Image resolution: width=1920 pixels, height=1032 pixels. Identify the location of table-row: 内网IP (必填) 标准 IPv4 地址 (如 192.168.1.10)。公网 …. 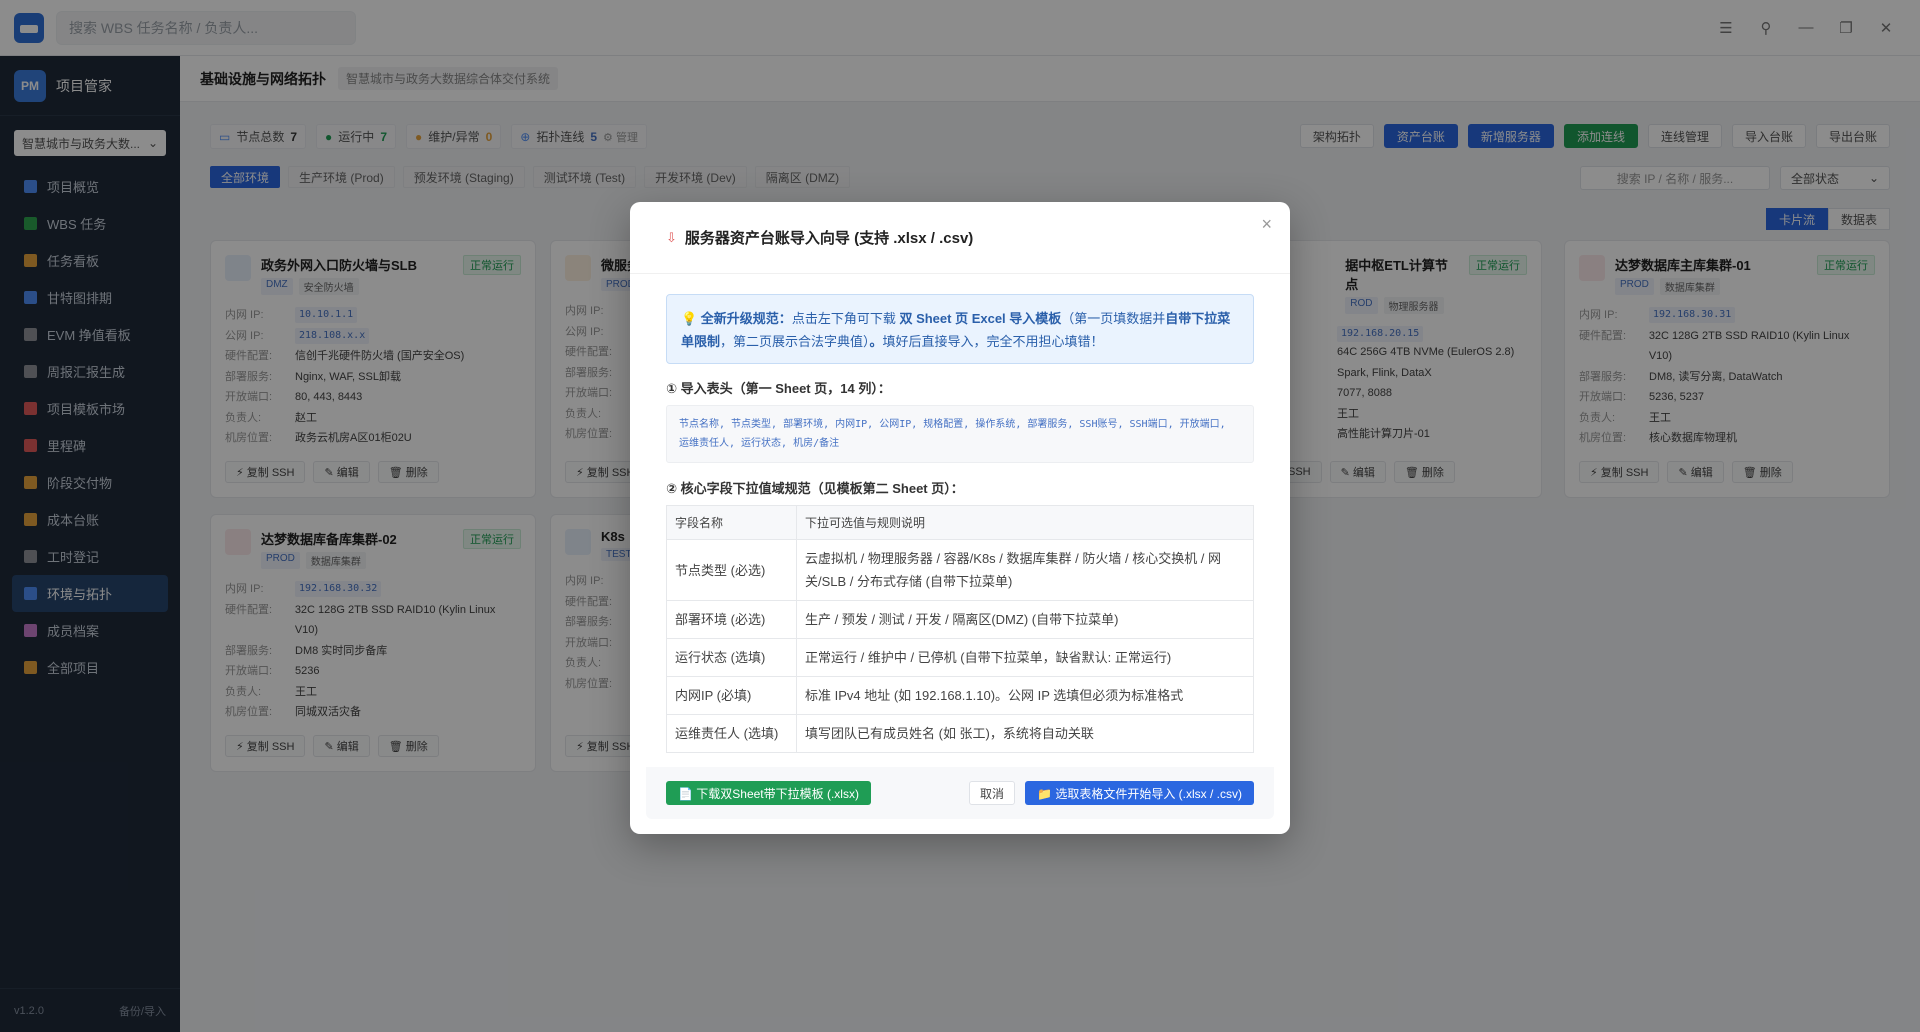
(960, 695).